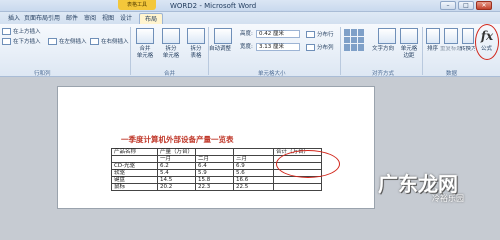 Image resolution: width=500 pixels, height=240 pixels. Describe the element at coordinates (72, 18) in the screenshot. I see `tab-mailings: 邮件` at that location.